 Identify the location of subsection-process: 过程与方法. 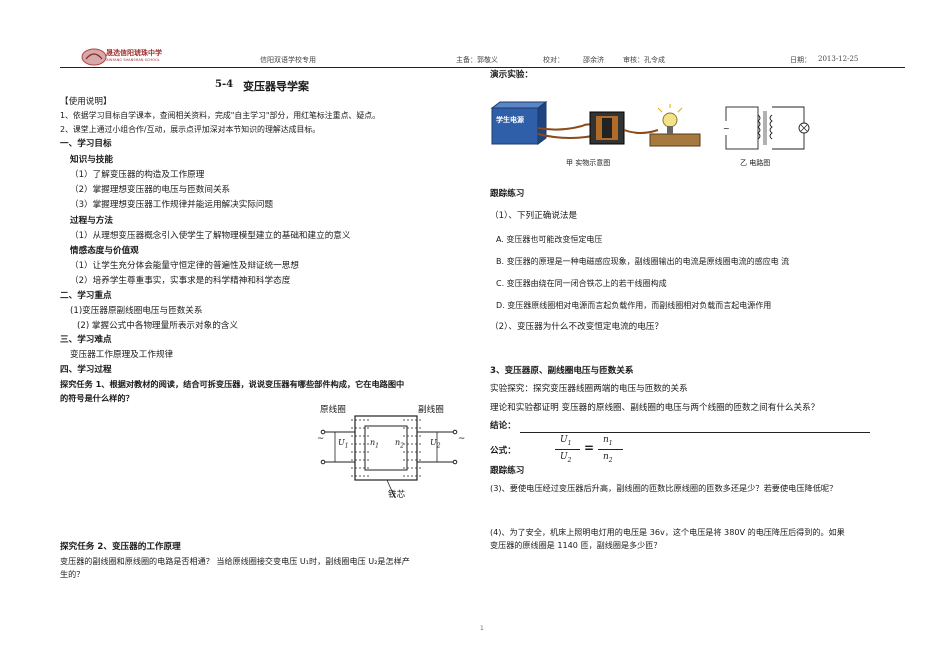
(91, 221).